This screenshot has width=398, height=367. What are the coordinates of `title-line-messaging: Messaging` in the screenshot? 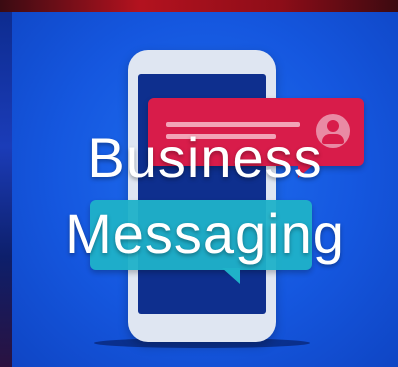 It's located at (205, 233).